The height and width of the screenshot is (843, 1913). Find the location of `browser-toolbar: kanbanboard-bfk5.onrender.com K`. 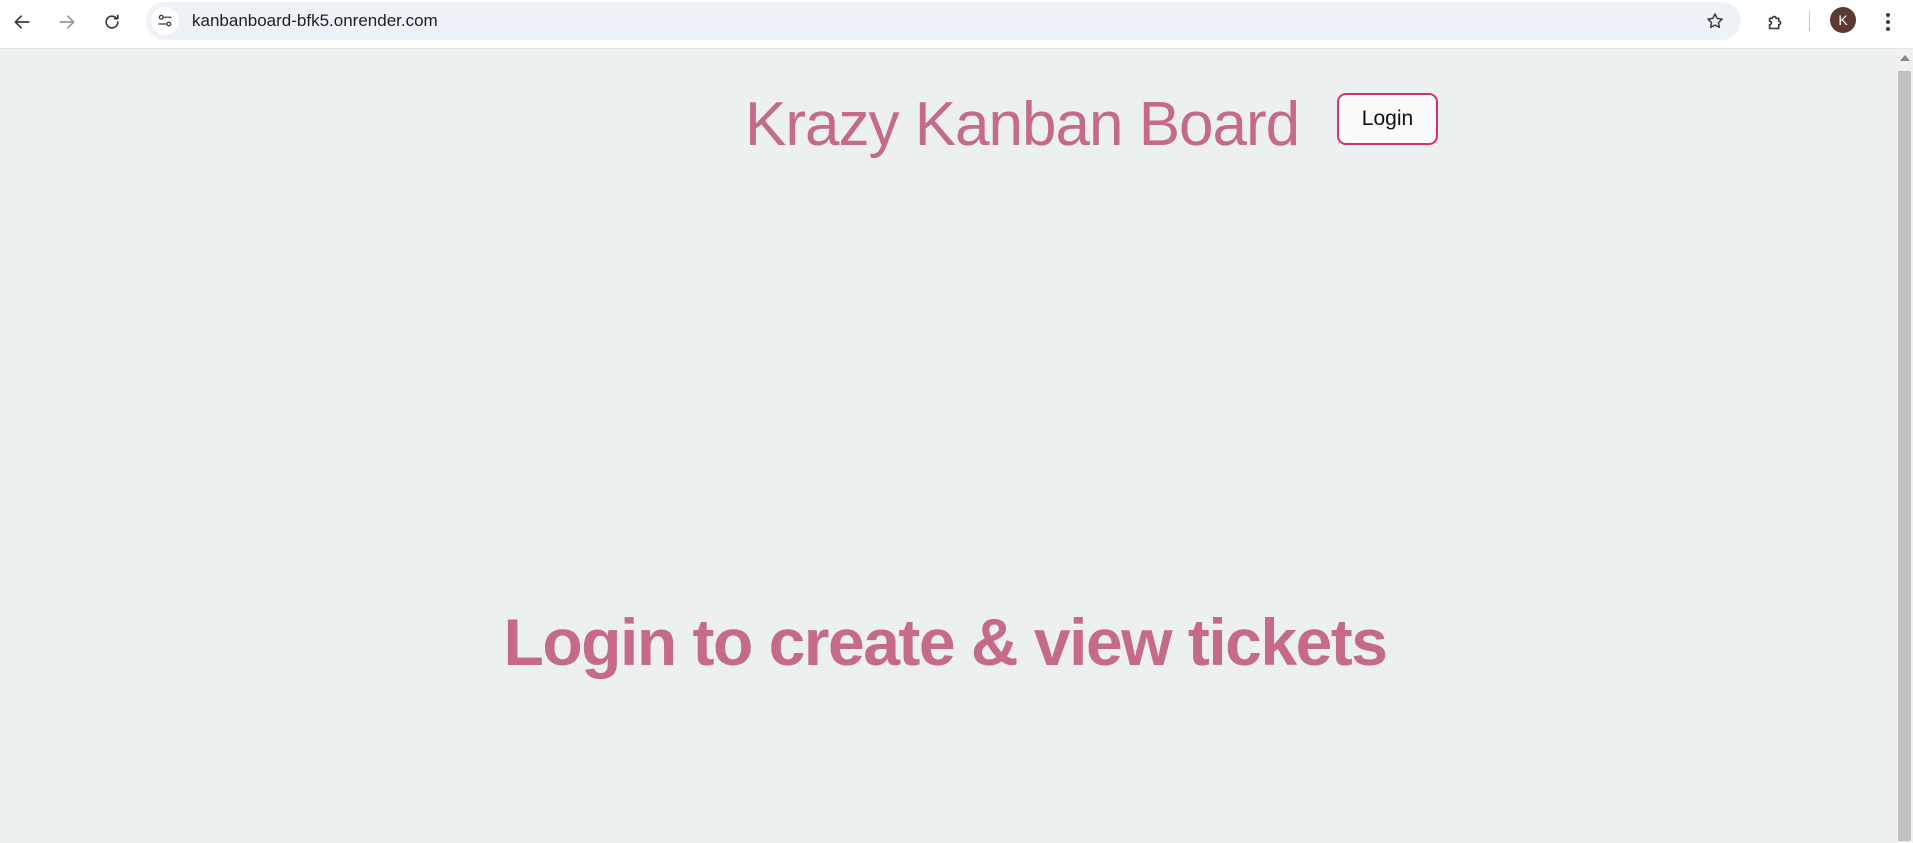

browser-toolbar: kanbanboard-bfk5.onrender.com K is located at coordinates (956, 24).